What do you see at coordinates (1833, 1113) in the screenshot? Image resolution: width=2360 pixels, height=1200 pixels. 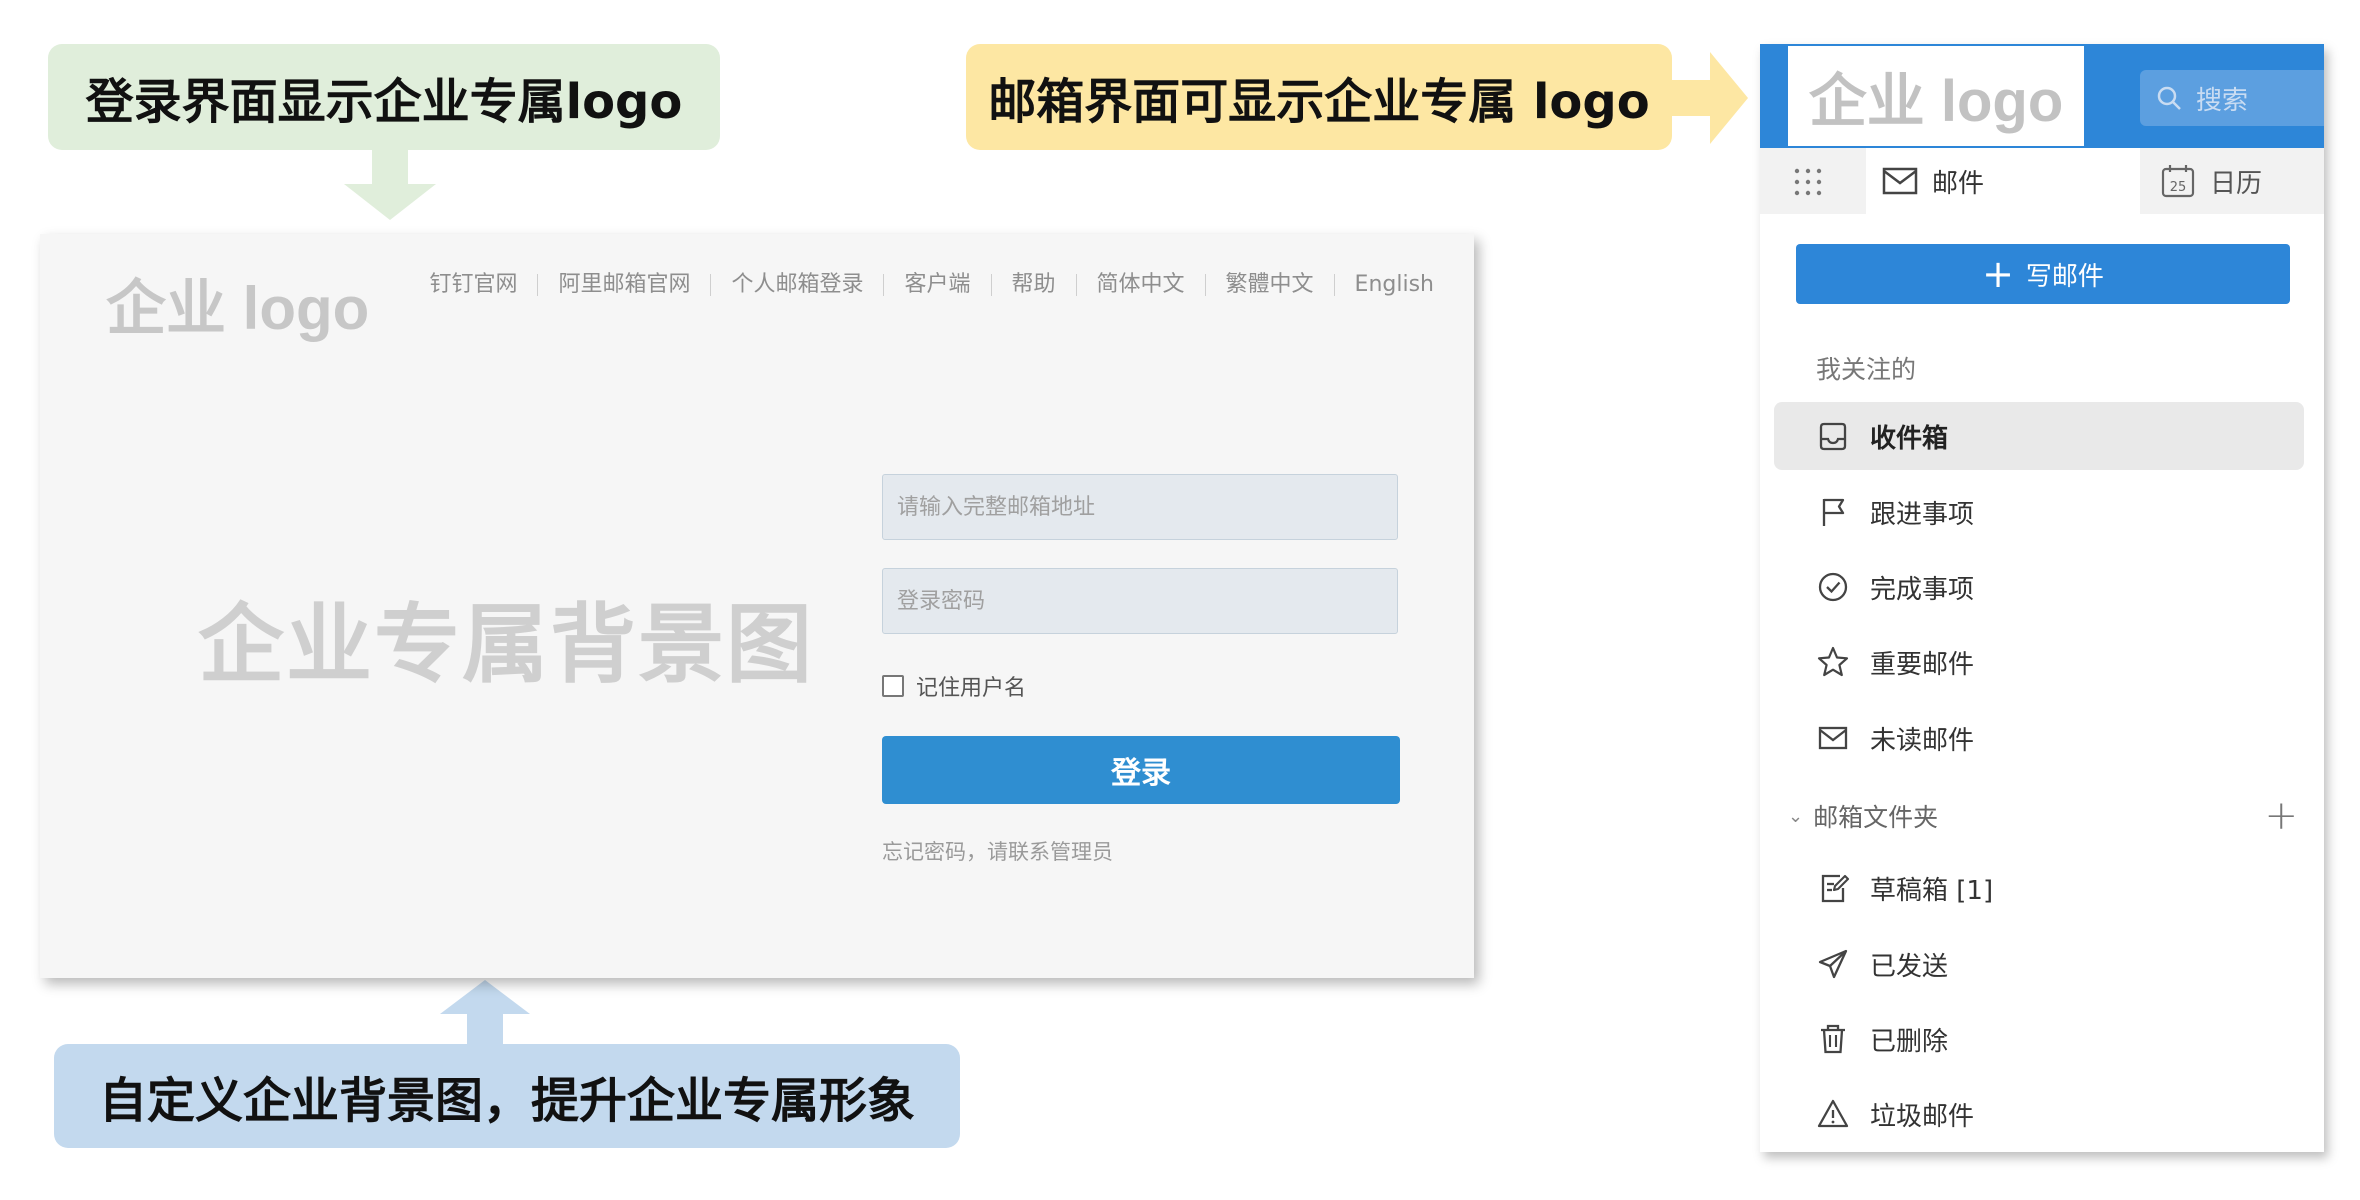 I see `warning-icon` at bounding box center [1833, 1113].